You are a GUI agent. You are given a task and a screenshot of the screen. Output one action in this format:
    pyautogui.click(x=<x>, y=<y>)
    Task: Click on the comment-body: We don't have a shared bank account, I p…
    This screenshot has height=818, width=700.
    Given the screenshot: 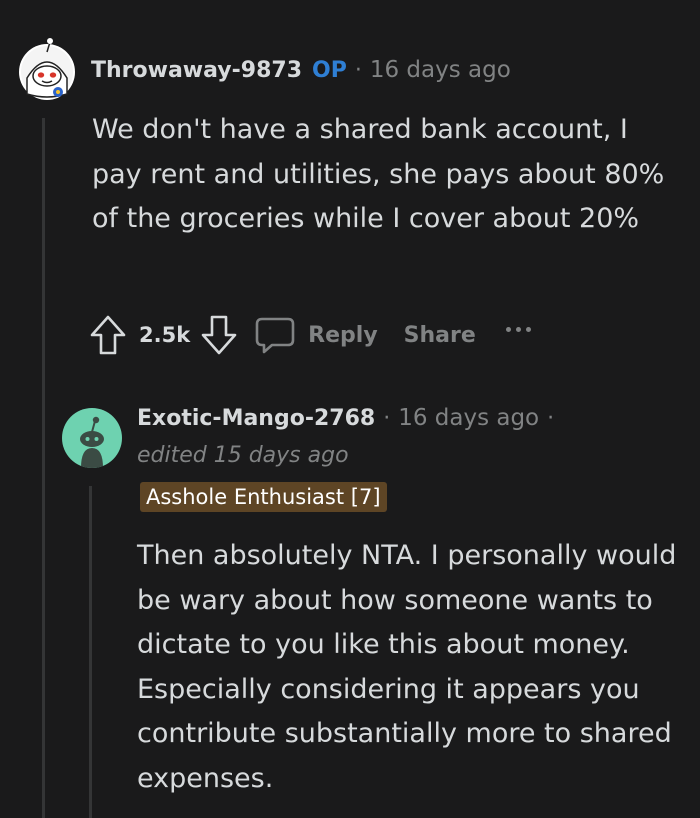 What is the action you would take?
    pyautogui.click(x=378, y=174)
    